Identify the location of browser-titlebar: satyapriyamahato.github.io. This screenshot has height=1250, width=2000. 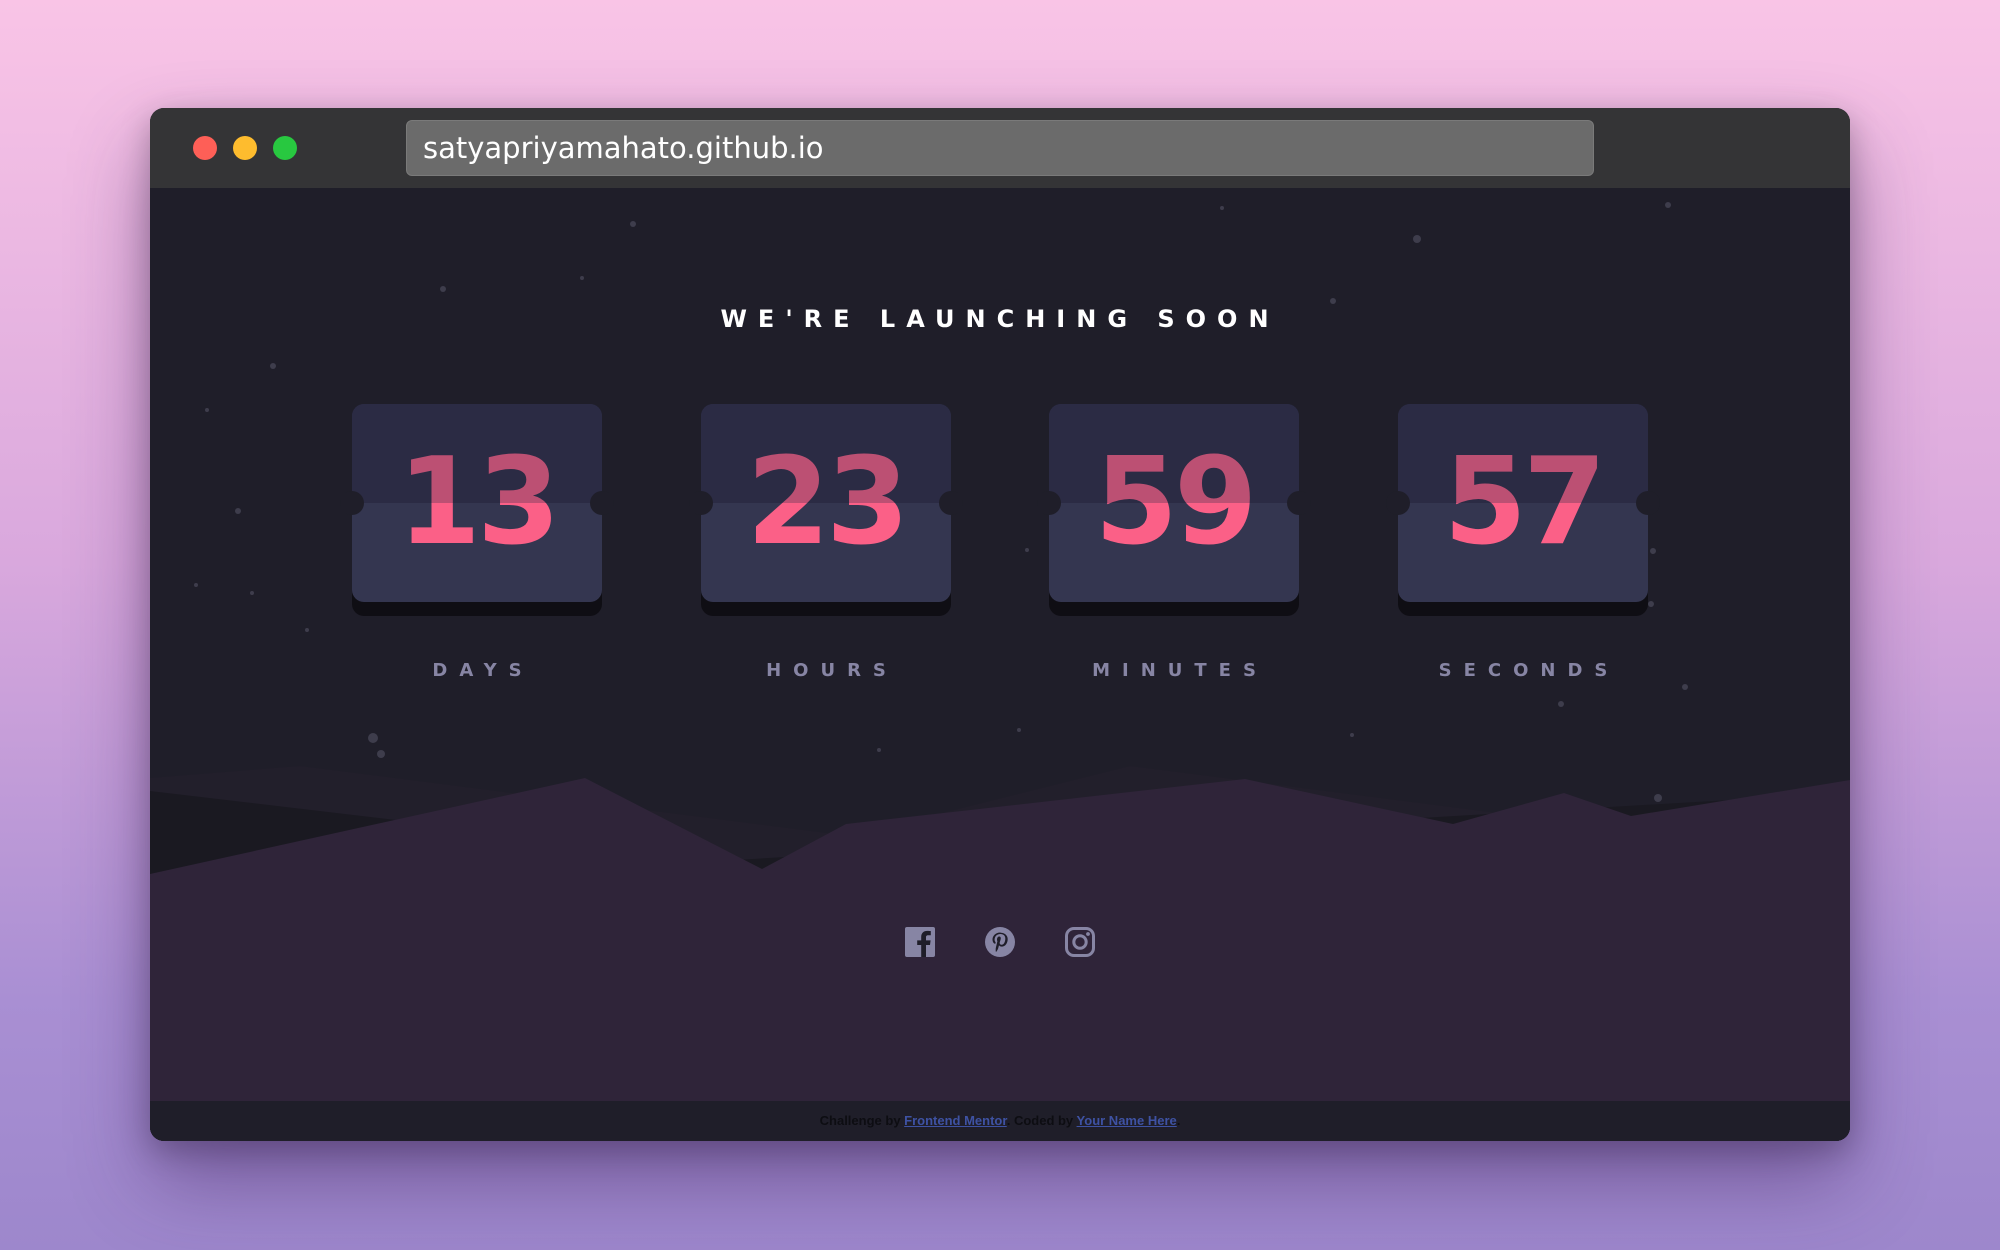
(1000, 148).